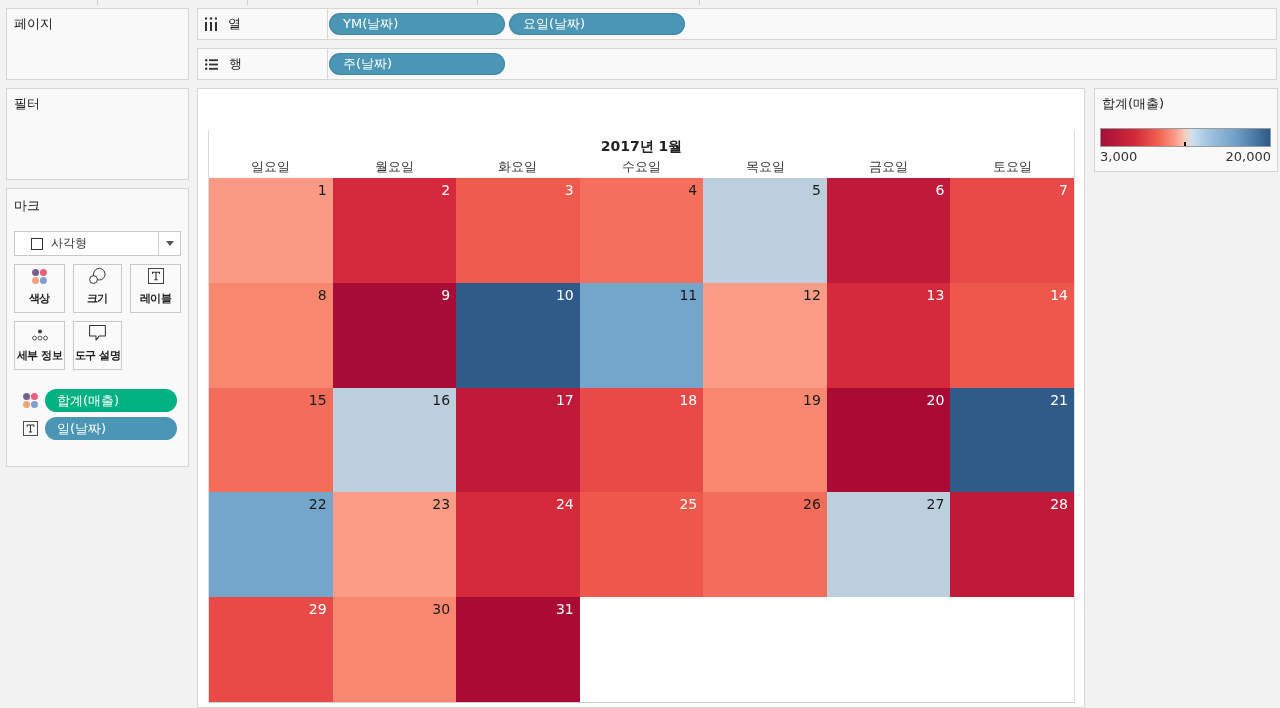 This screenshot has height=708, width=1280. I want to click on day-number: 30, so click(441, 610).